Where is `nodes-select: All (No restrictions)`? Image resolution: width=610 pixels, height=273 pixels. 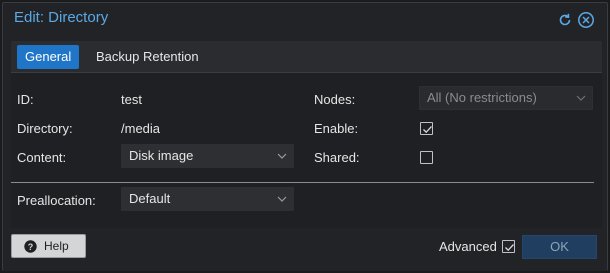 nodes-select: All (No restrictions) is located at coordinates (506, 98).